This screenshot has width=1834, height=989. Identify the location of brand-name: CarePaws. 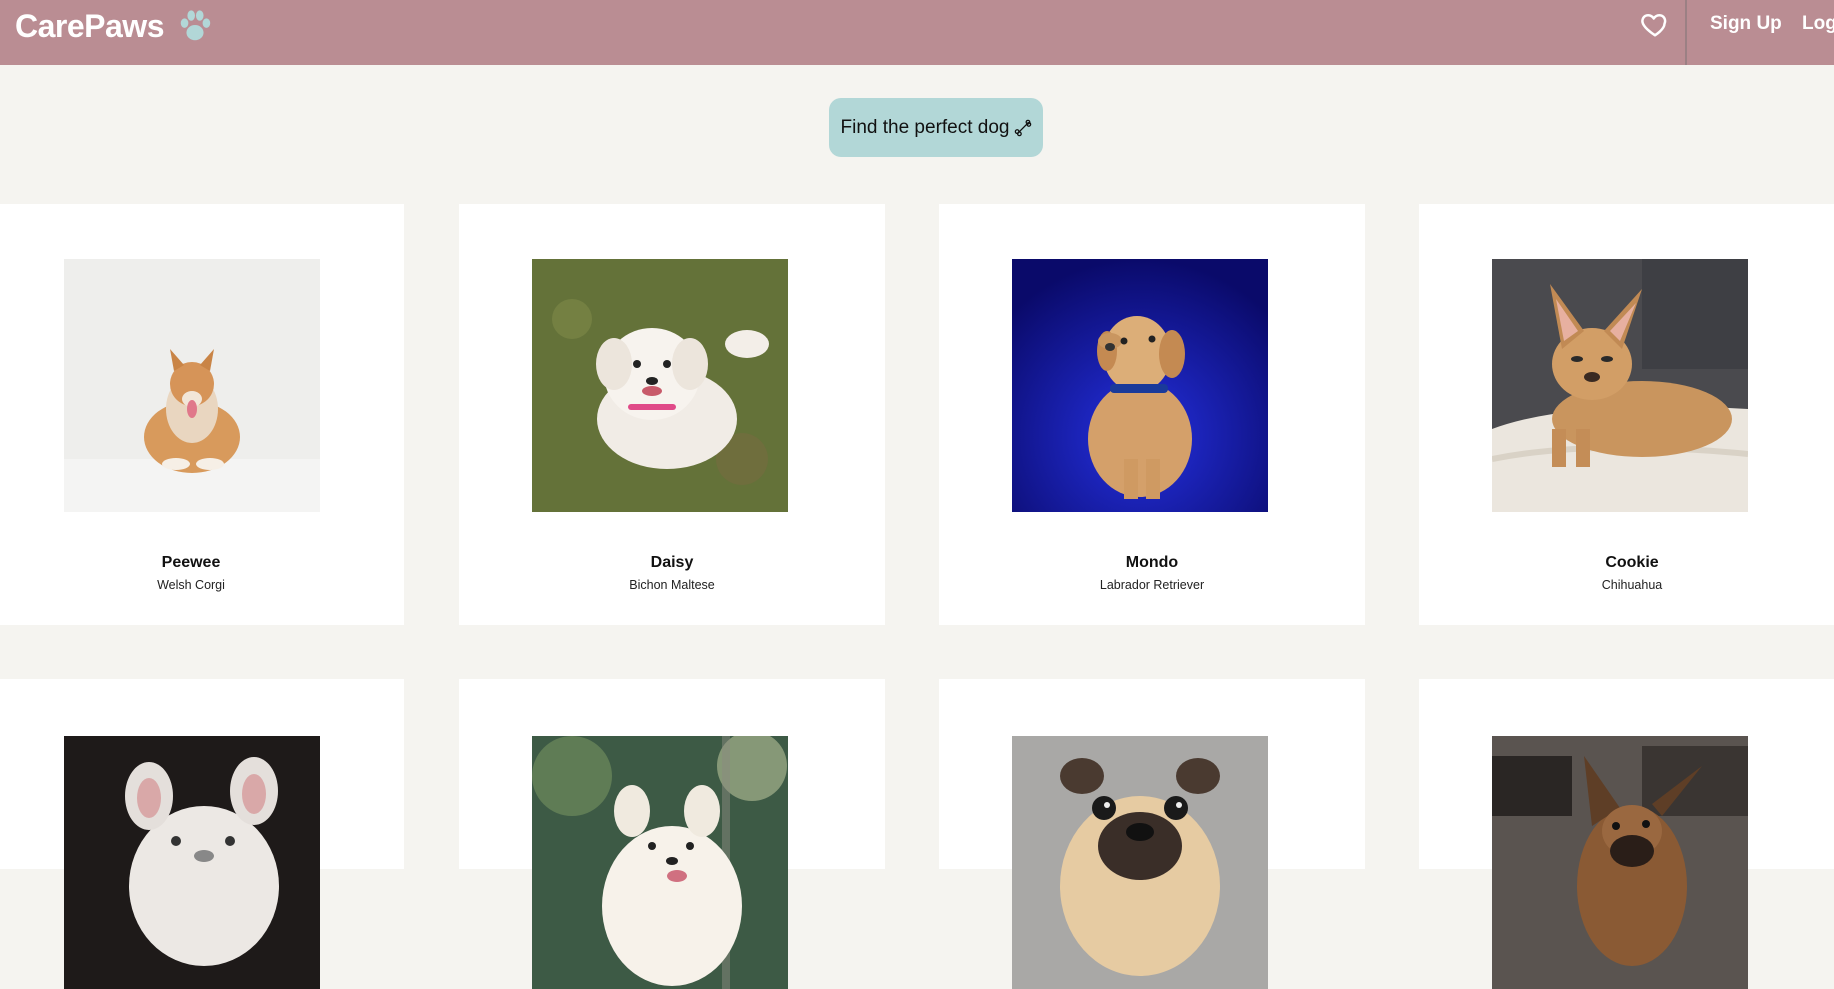
(89, 25).